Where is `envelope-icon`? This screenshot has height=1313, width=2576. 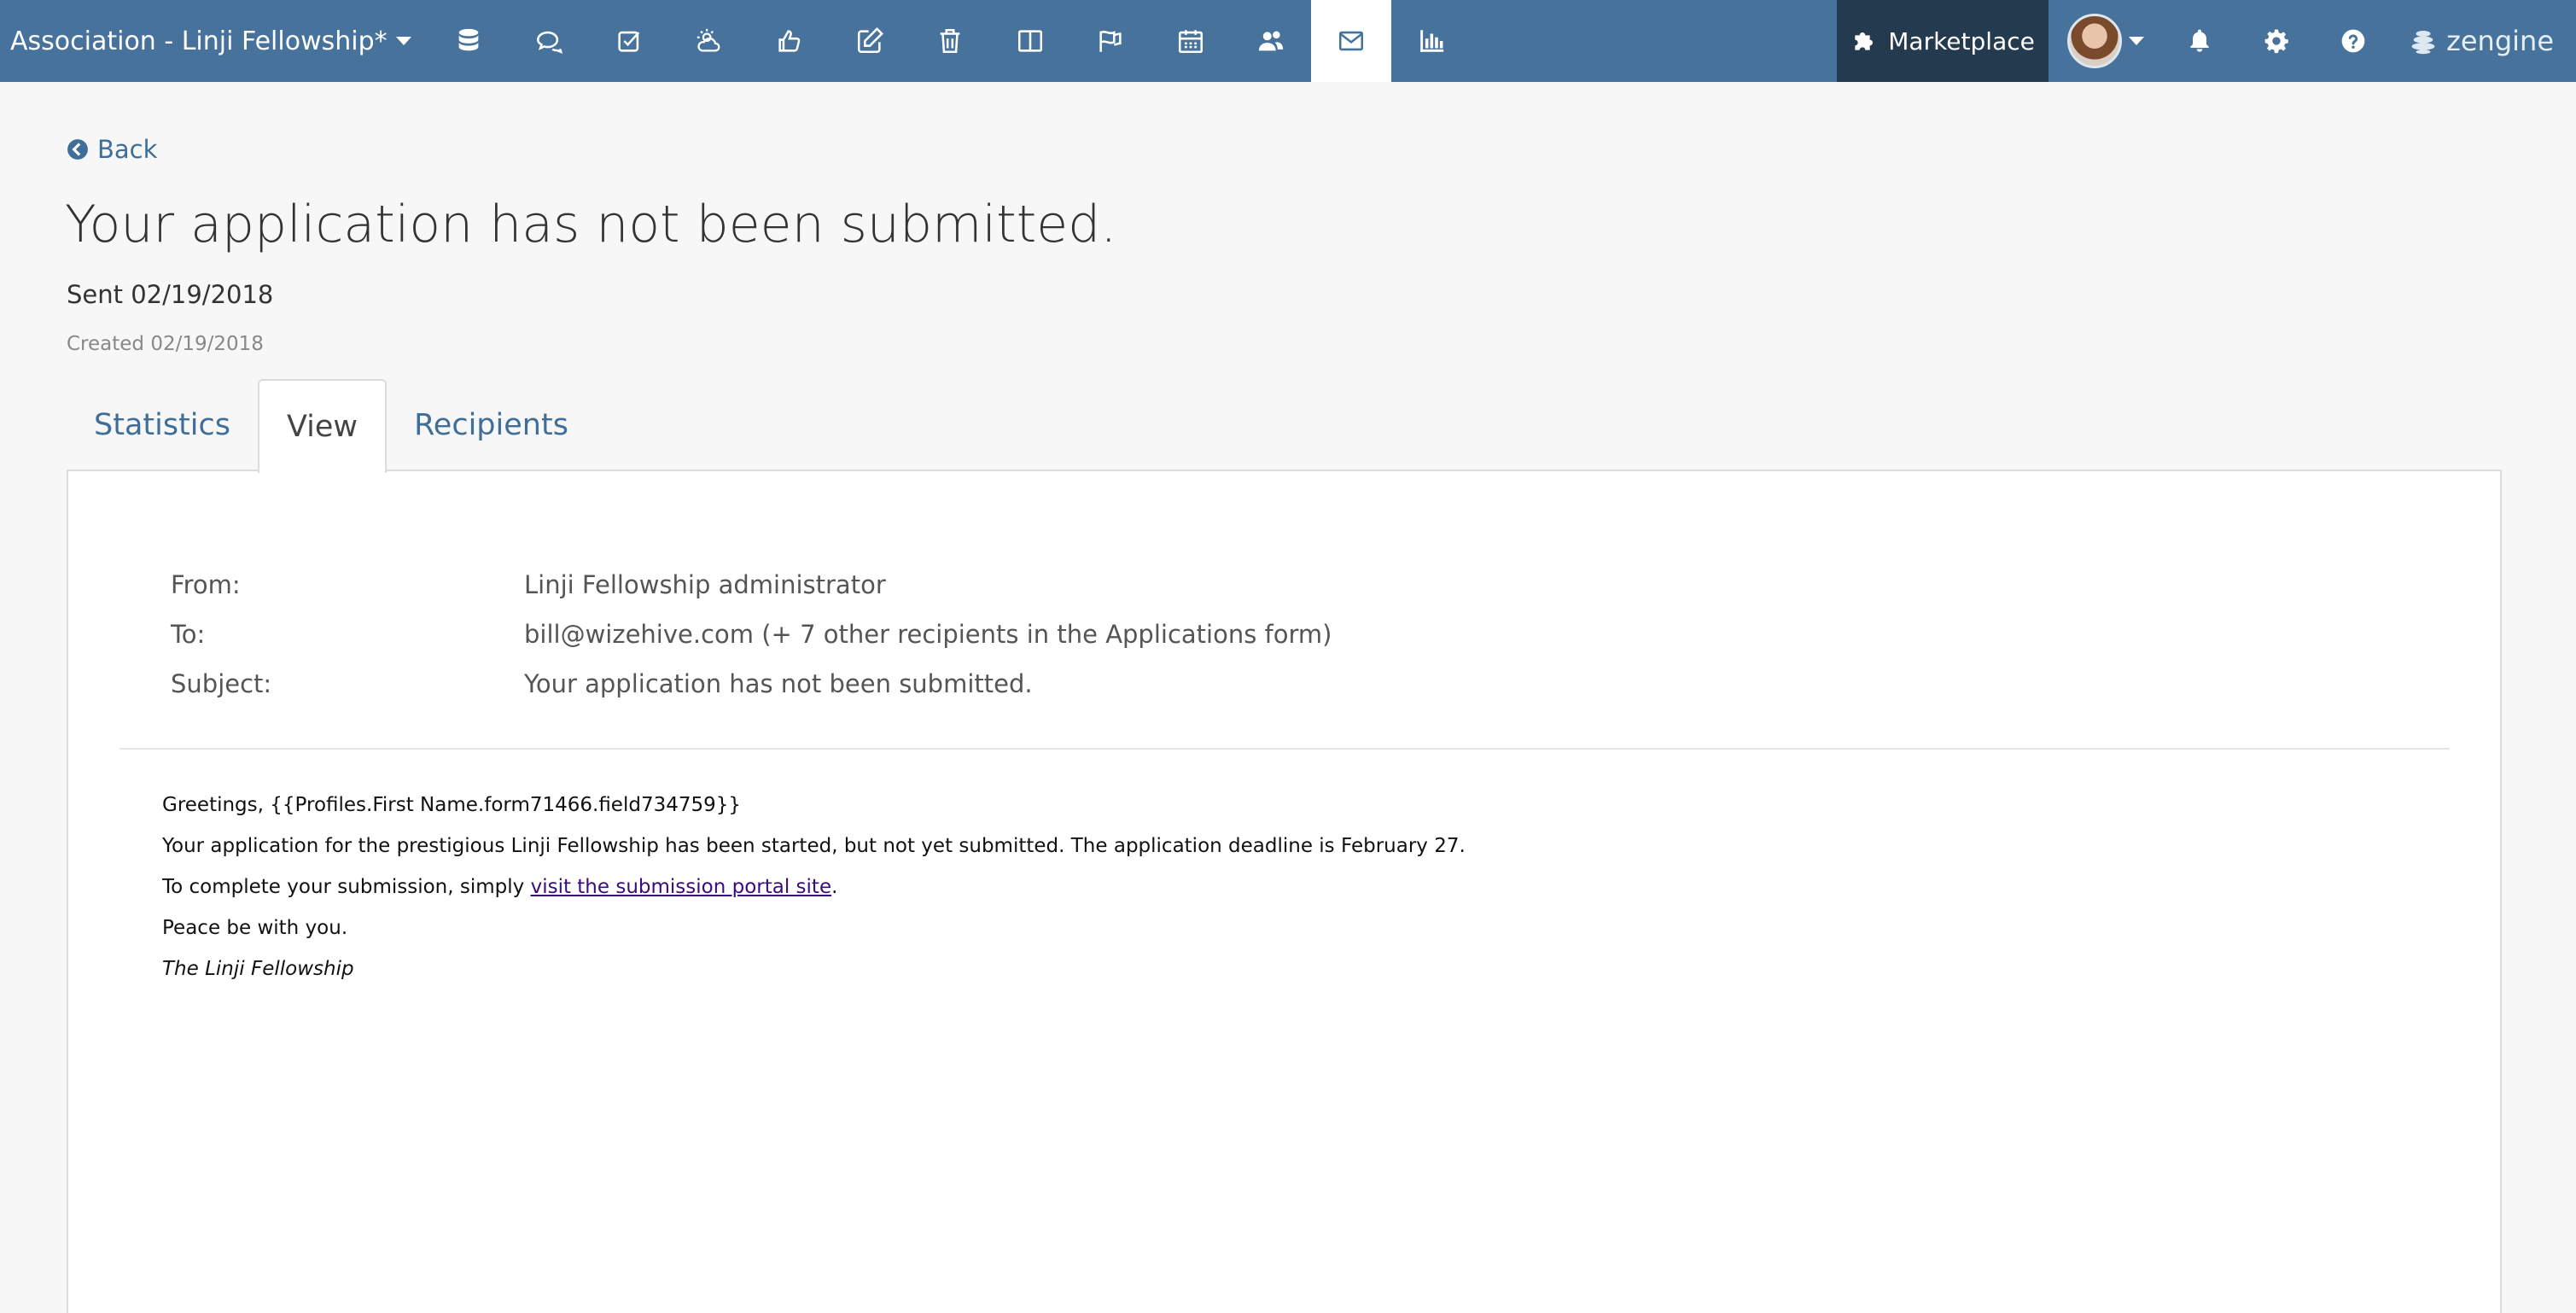
envelope-icon is located at coordinates (1350, 41).